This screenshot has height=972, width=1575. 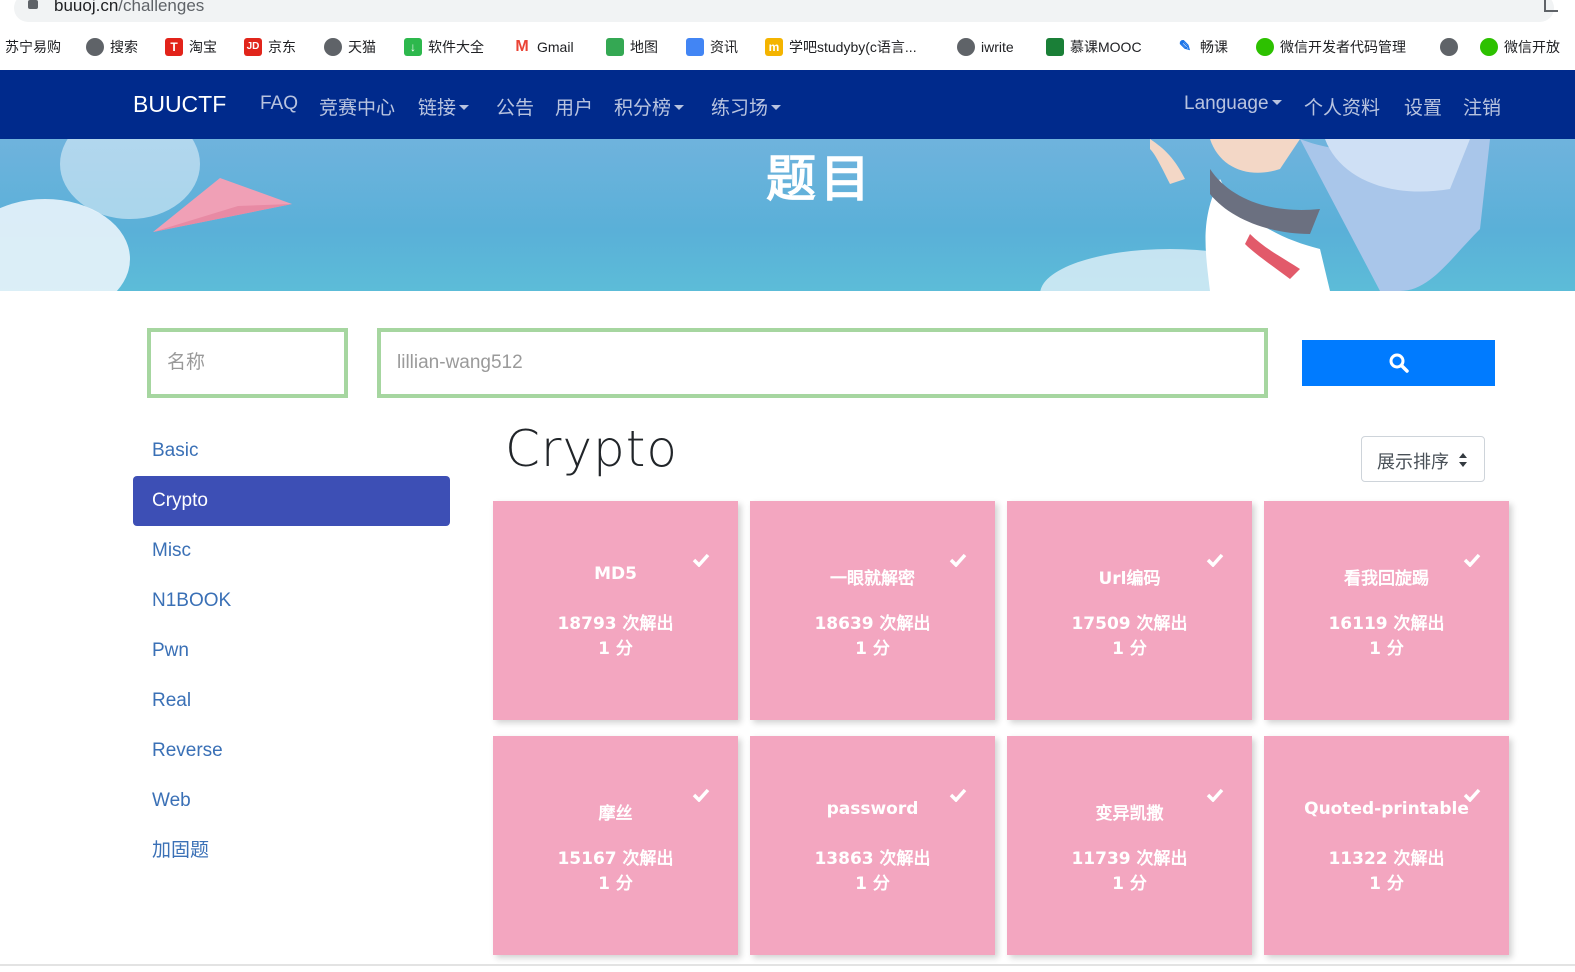 I want to click on url-text: buuoj.cn/challenges, so click(x=129, y=8).